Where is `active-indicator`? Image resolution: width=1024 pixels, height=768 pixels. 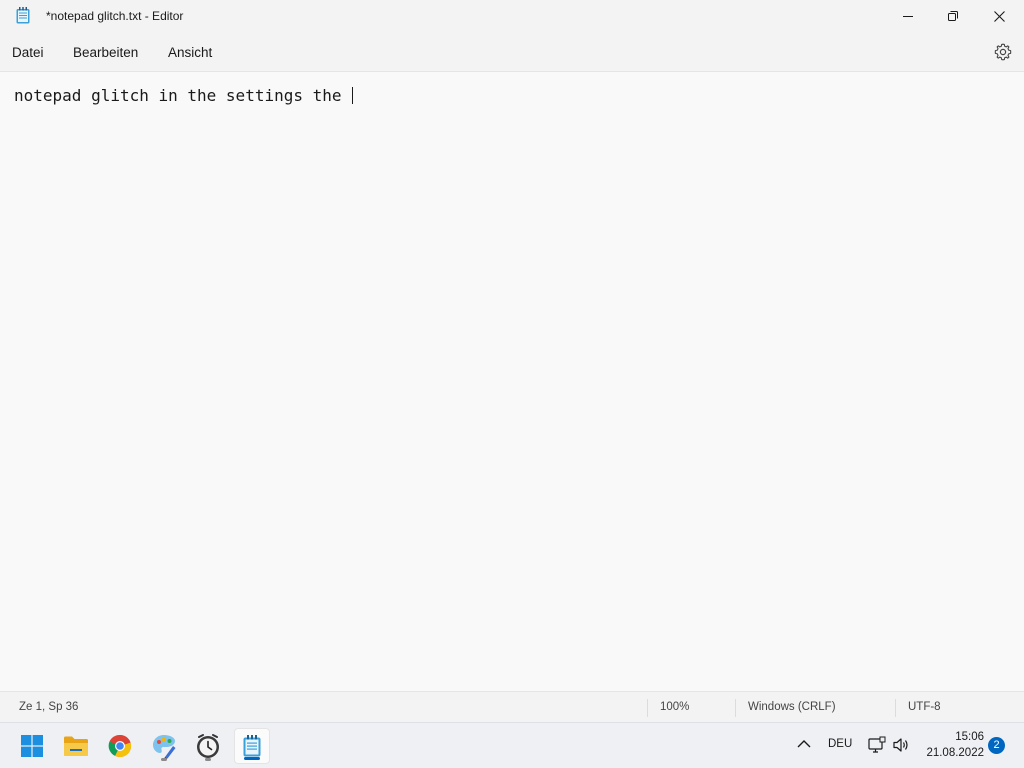 active-indicator is located at coordinates (252, 758).